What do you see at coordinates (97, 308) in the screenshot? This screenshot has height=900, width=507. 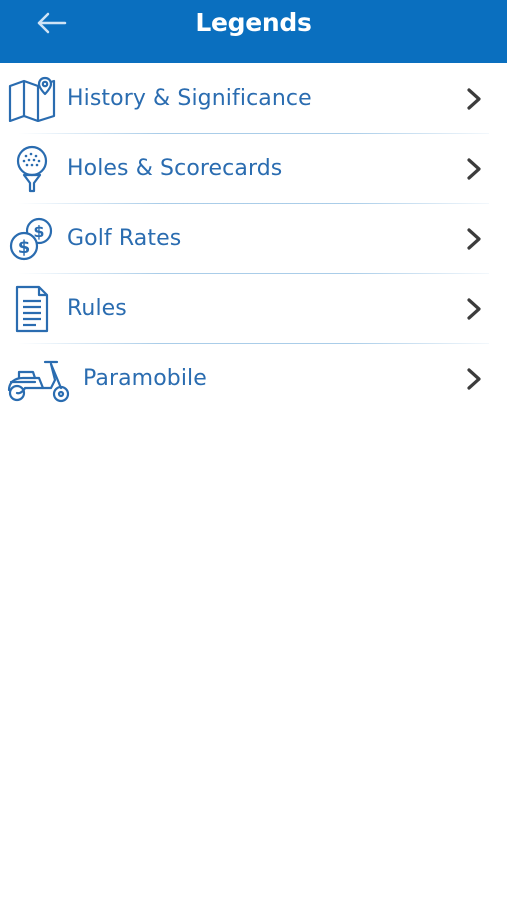 I see `menu-item-label: Rules` at bounding box center [97, 308].